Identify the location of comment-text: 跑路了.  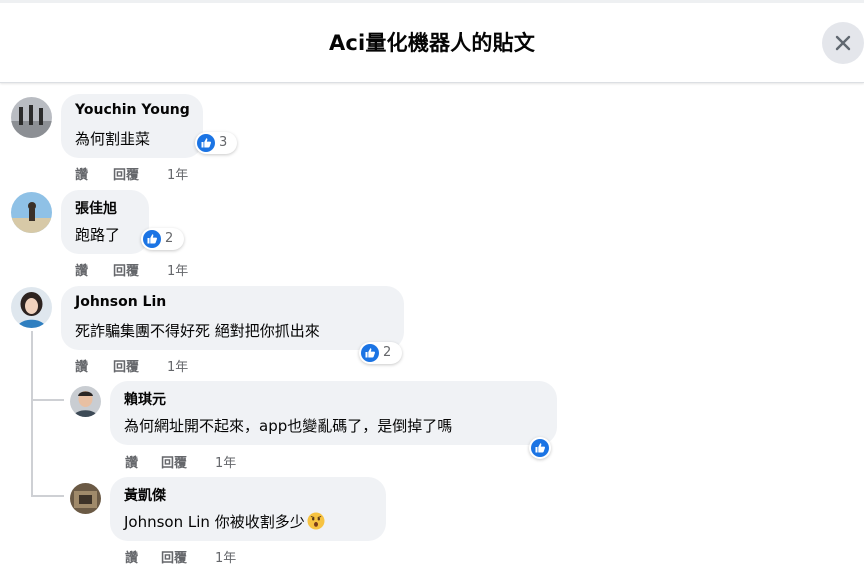
(98, 235).